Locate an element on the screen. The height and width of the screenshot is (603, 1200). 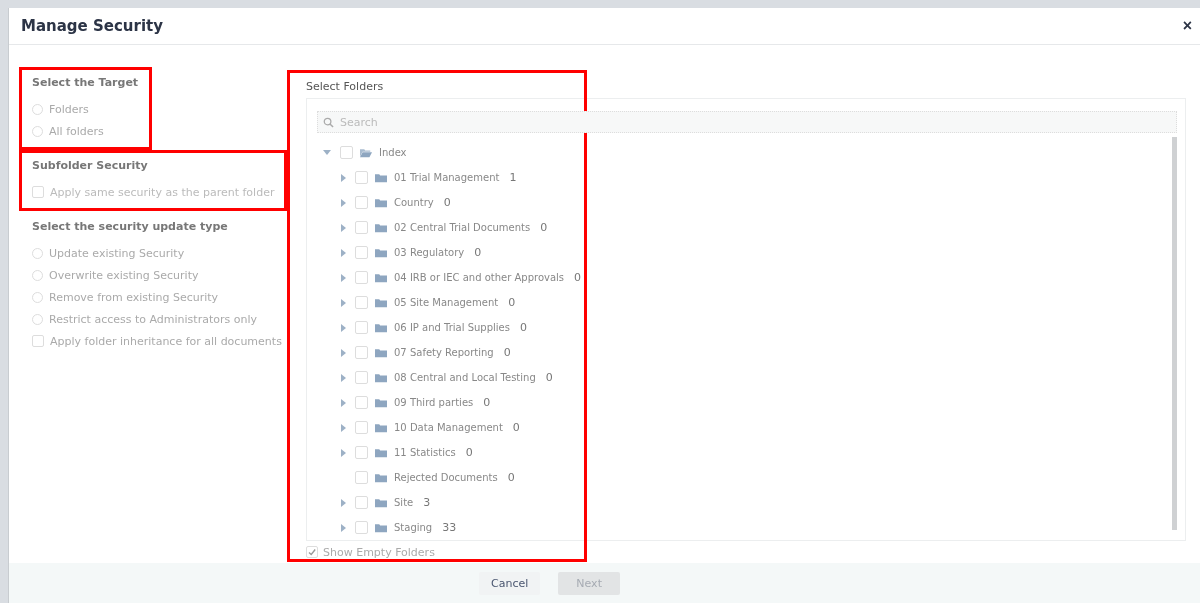
option-label: Apply folder inheritance for all documents is located at coordinates (166, 341).